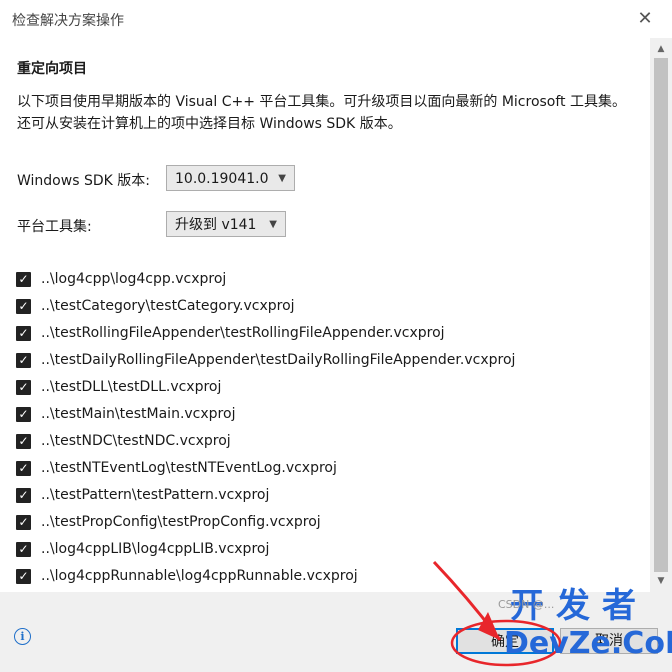 The height and width of the screenshot is (672, 672). What do you see at coordinates (609, 641) in the screenshot?
I see `cancel-button: 取消` at bounding box center [609, 641].